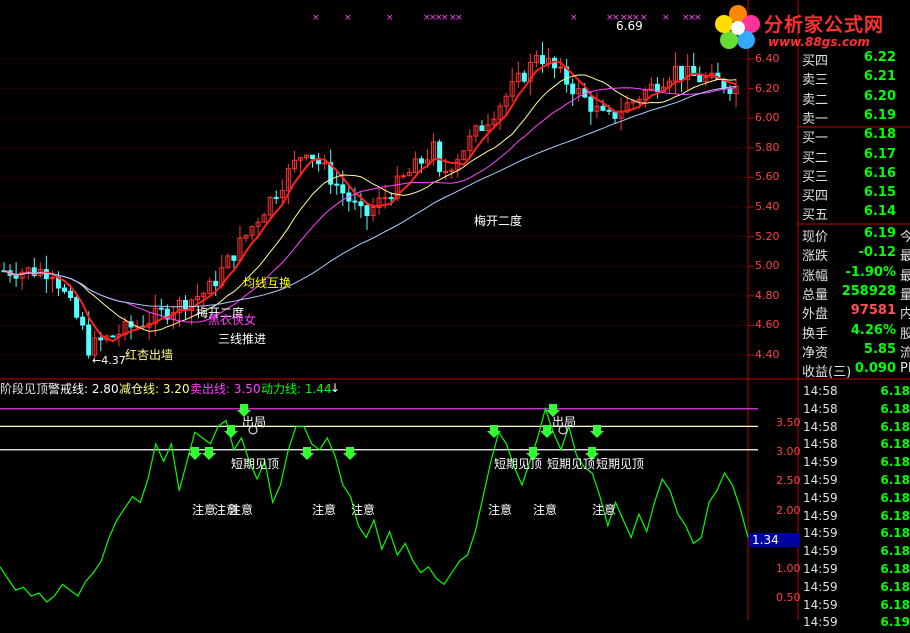 The image size is (910, 633). Describe the element at coordinates (788, 598) in the screenshot. I see `indicator-axis-label: 0.50` at that location.